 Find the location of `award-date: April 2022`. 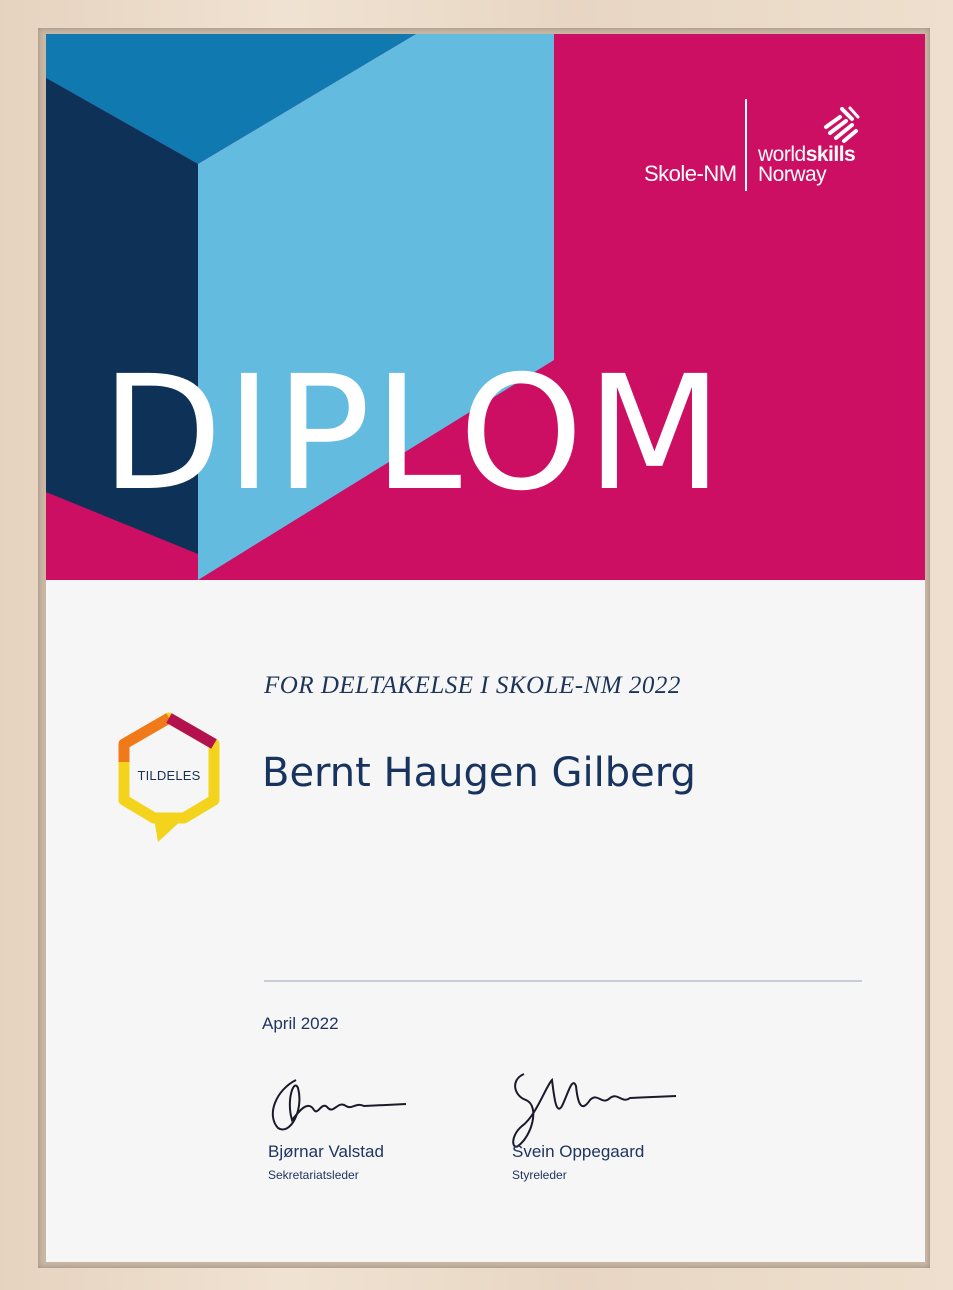

award-date: April 2022 is located at coordinates (300, 1023).